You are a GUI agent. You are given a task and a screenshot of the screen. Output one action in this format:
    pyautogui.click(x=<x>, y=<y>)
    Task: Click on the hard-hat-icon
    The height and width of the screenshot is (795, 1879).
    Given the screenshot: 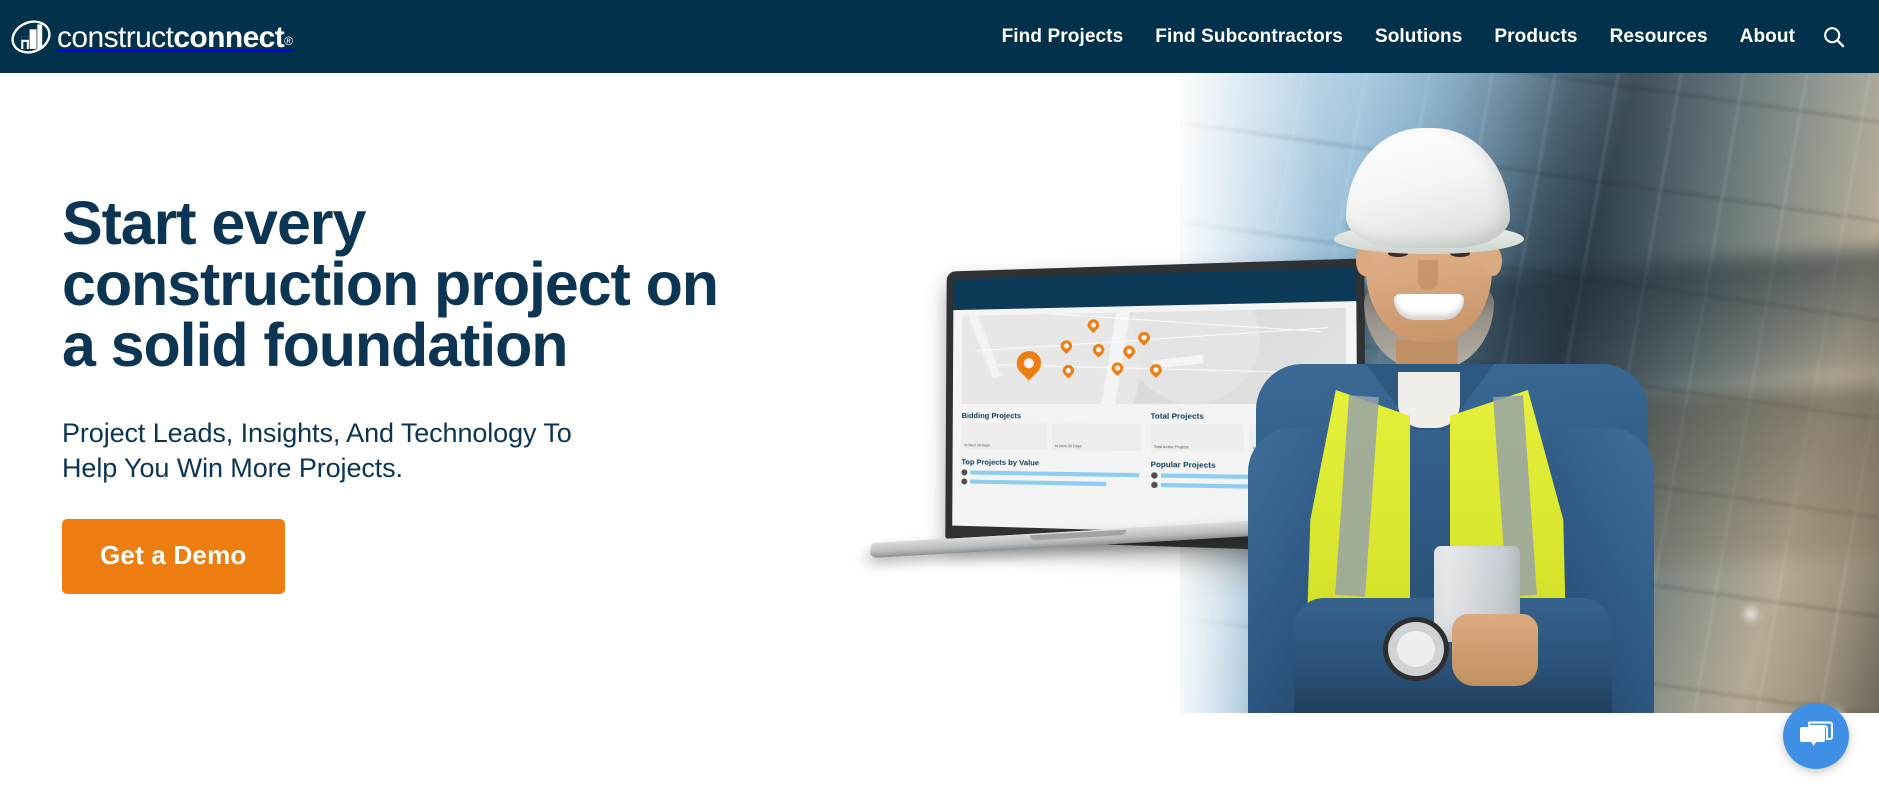 What is the action you would take?
    pyautogui.click(x=1428, y=188)
    